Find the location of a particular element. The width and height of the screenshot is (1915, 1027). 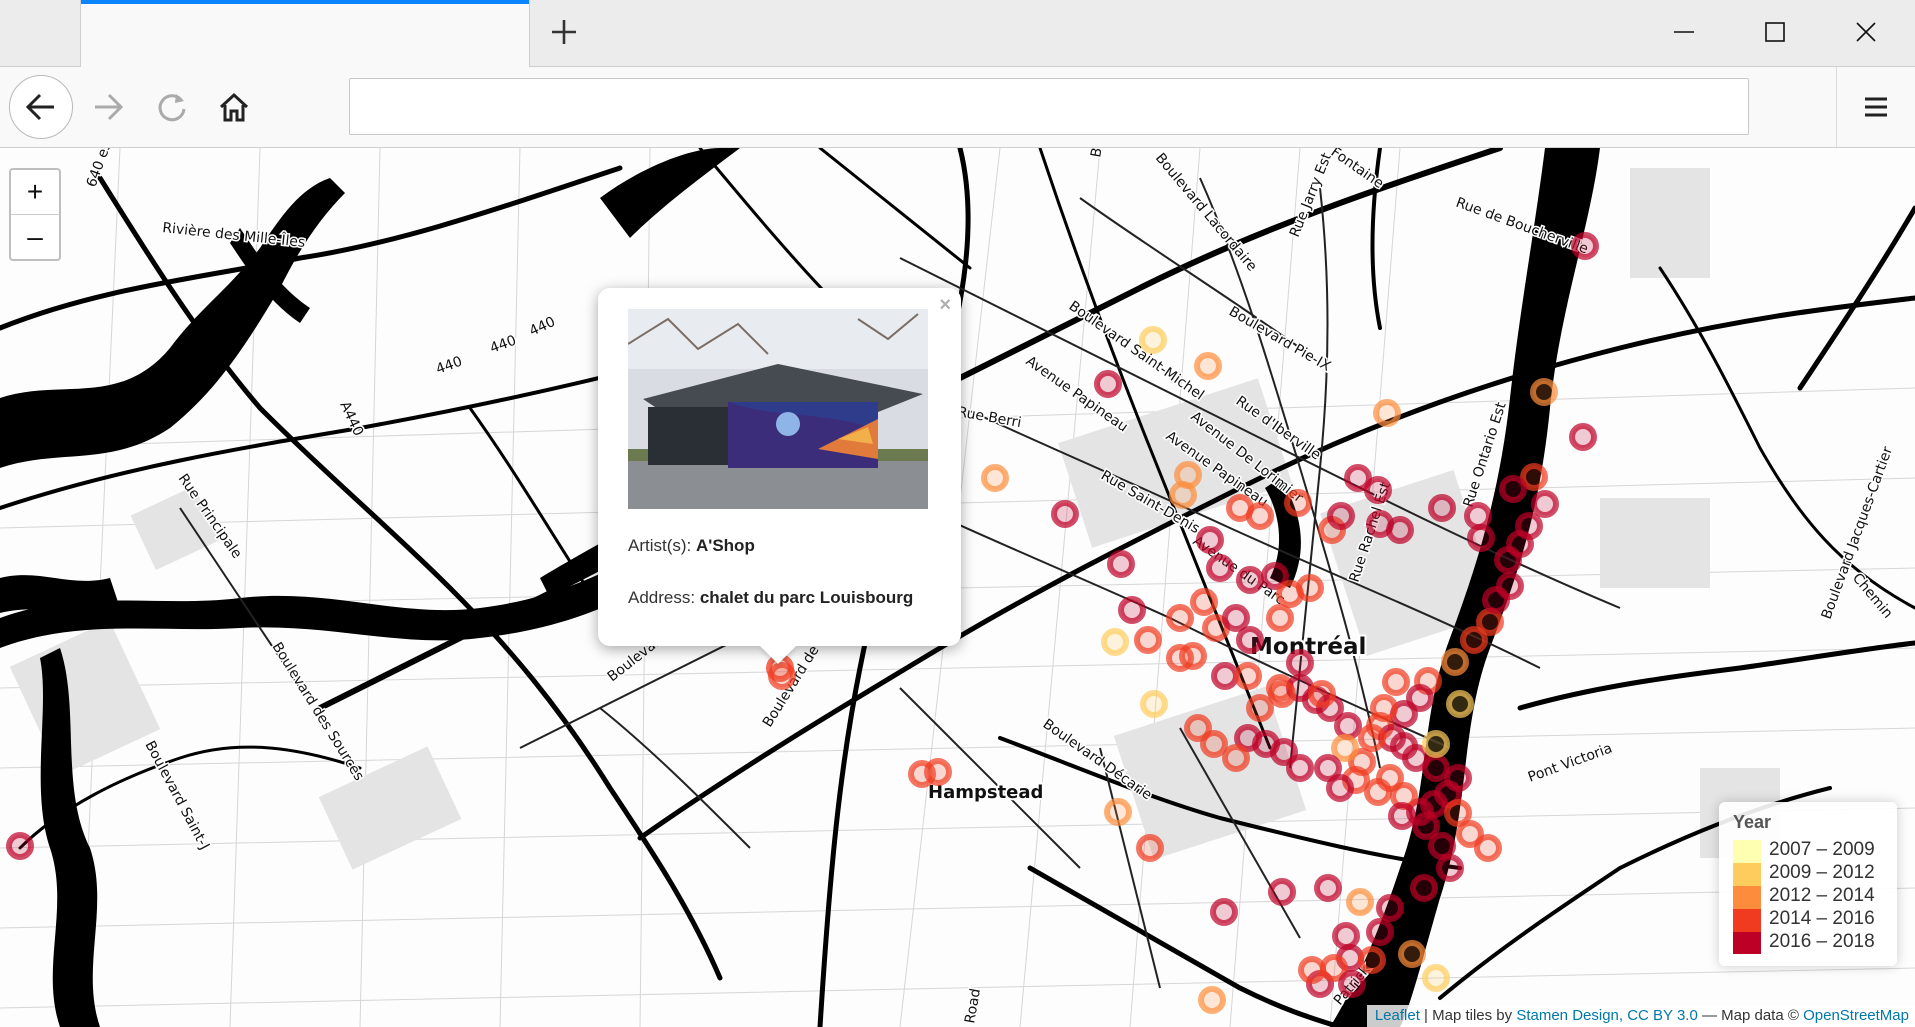

forward-button is located at coordinates (108, 107).